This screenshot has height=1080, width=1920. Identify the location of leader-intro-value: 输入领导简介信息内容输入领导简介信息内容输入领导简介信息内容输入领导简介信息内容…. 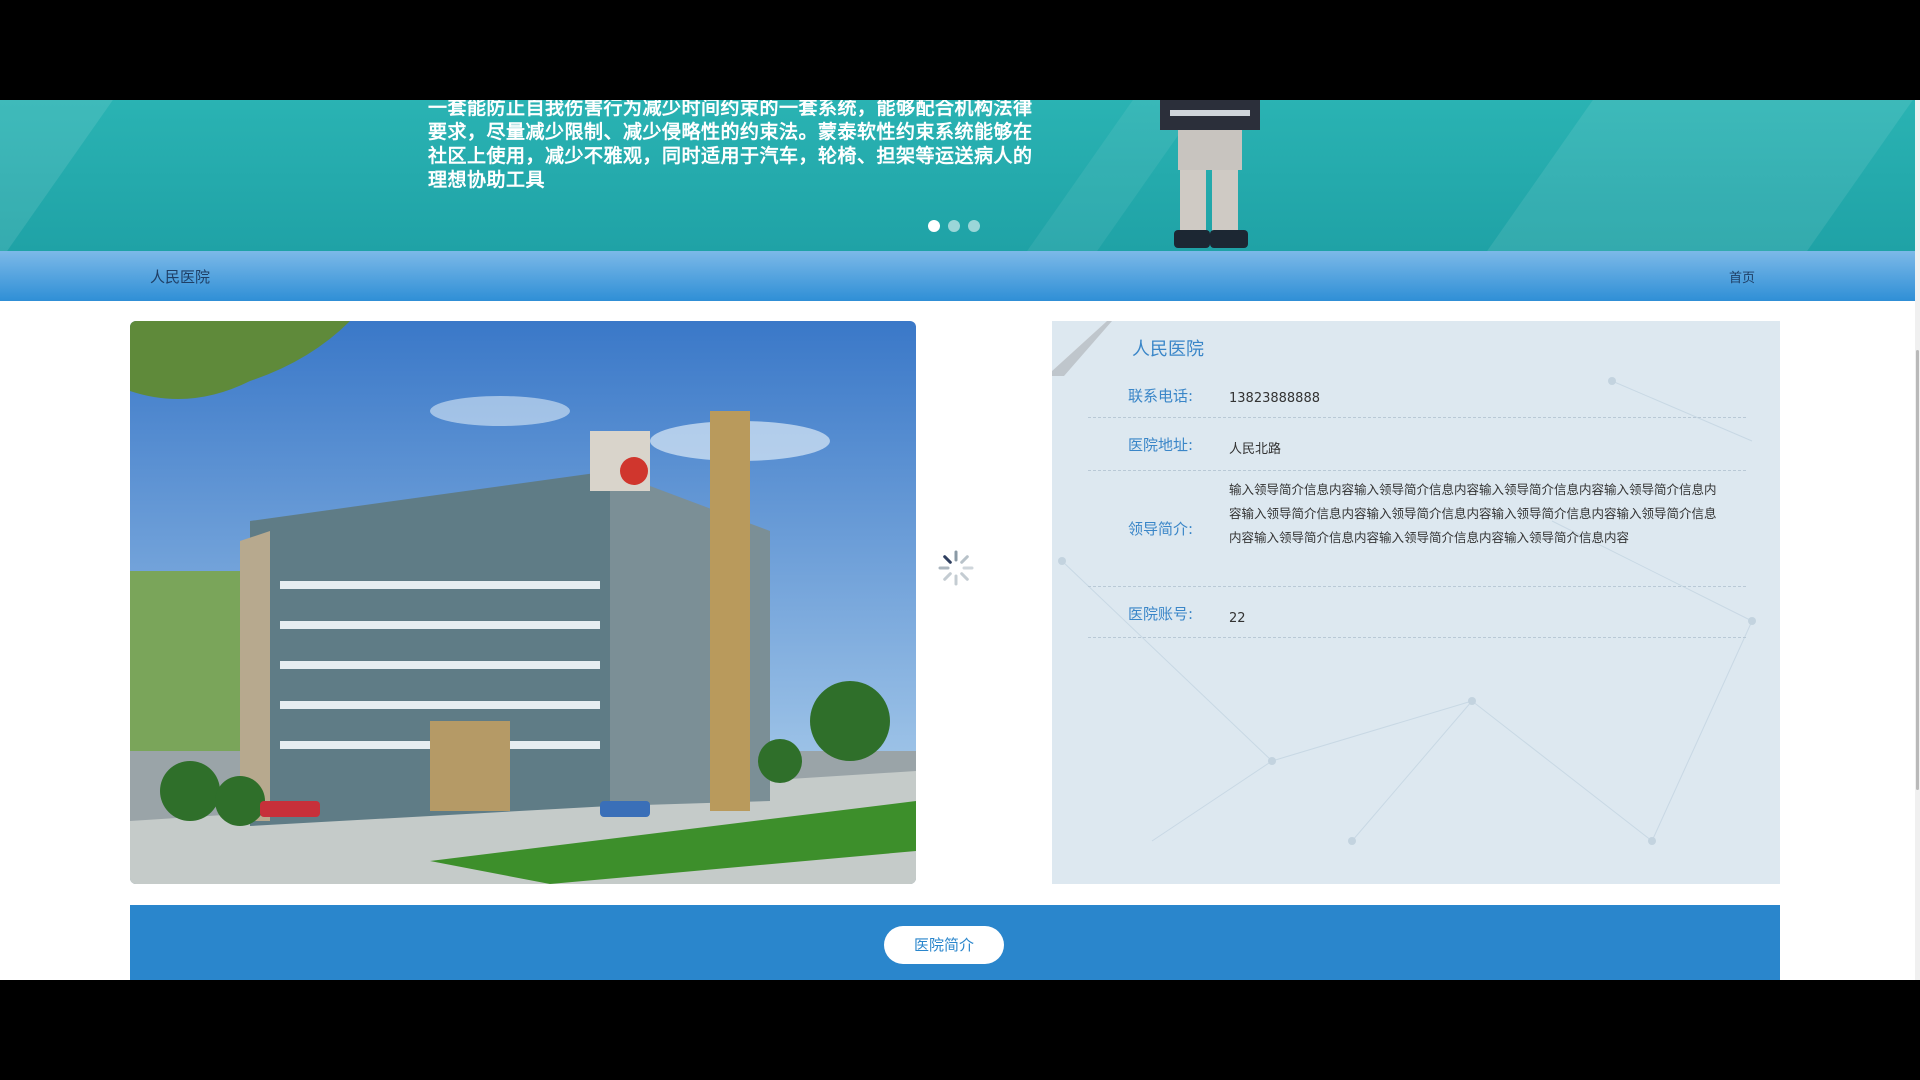
(1473, 513).